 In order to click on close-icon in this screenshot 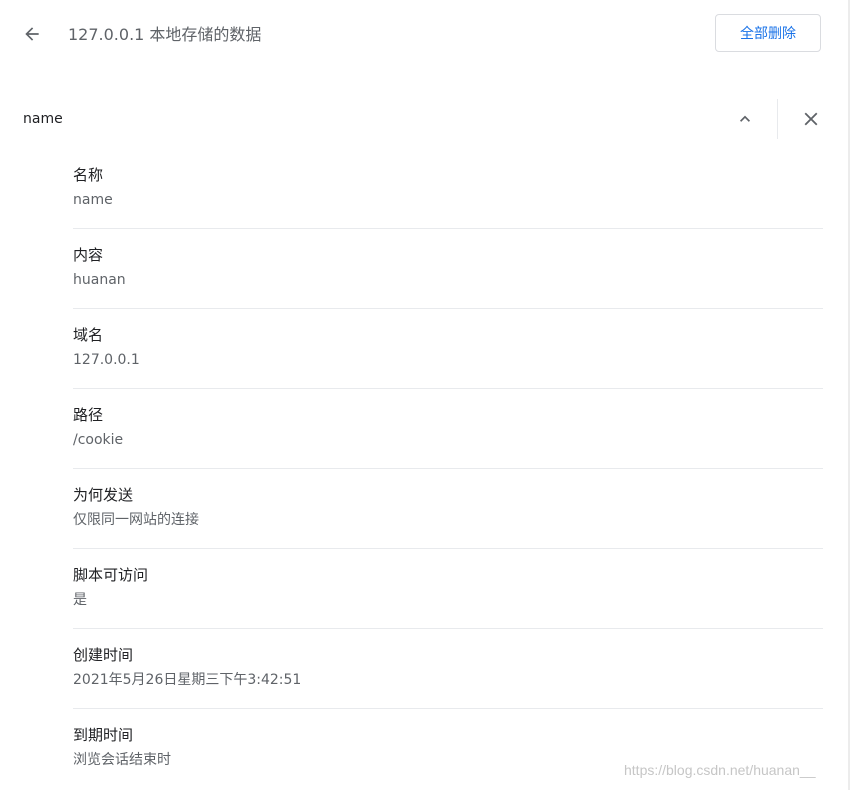, I will do `click(811, 119)`.